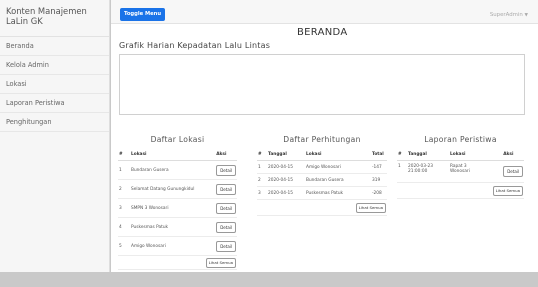  Describe the element at coordinates (338, 167) in the screenshot. I see `count-location: Amigo Wonosari` at that location.